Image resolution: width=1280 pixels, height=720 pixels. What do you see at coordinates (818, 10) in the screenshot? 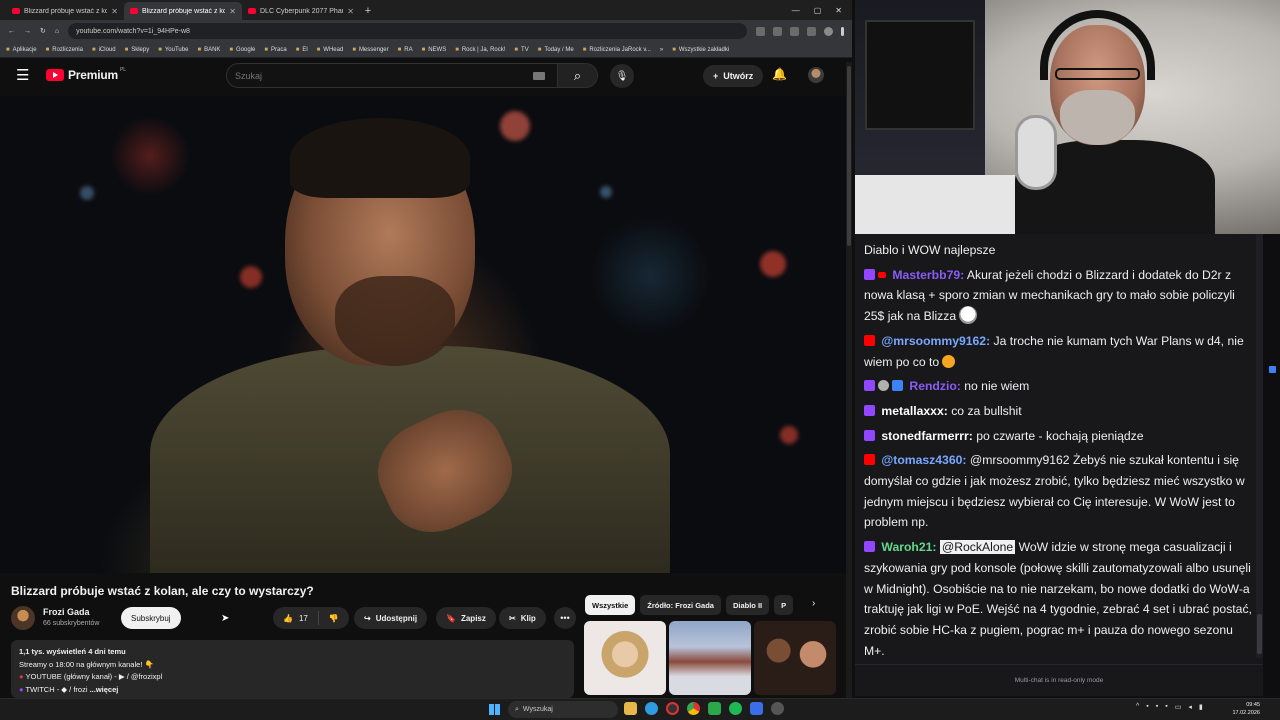
I see `maximize-icon: ▢` at bounding box center [818, 10].